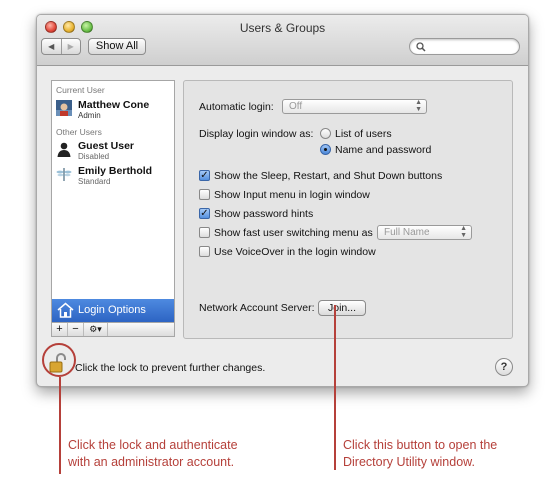  What do you see at coordinates (151, 462) in the screenshot?
I see `lock-callout-line2: with an administrator account.` at bounding box center [151, 462].